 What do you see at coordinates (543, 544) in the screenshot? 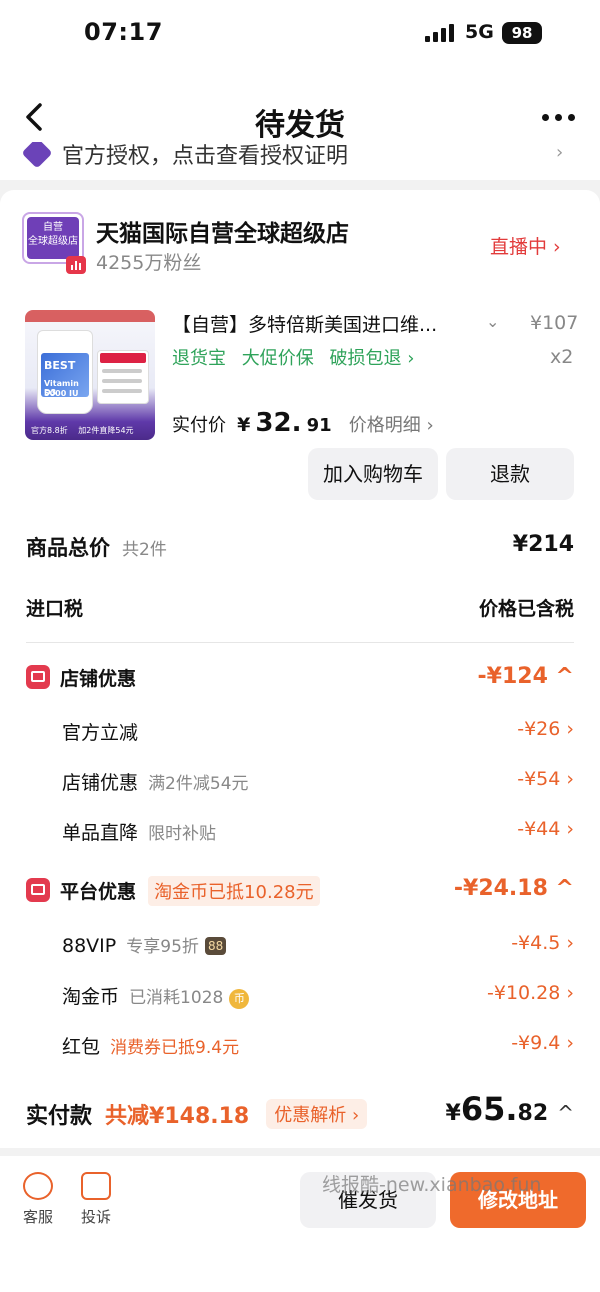
I see `goods-total-value: ¥214` at bounding box center [543, 544].